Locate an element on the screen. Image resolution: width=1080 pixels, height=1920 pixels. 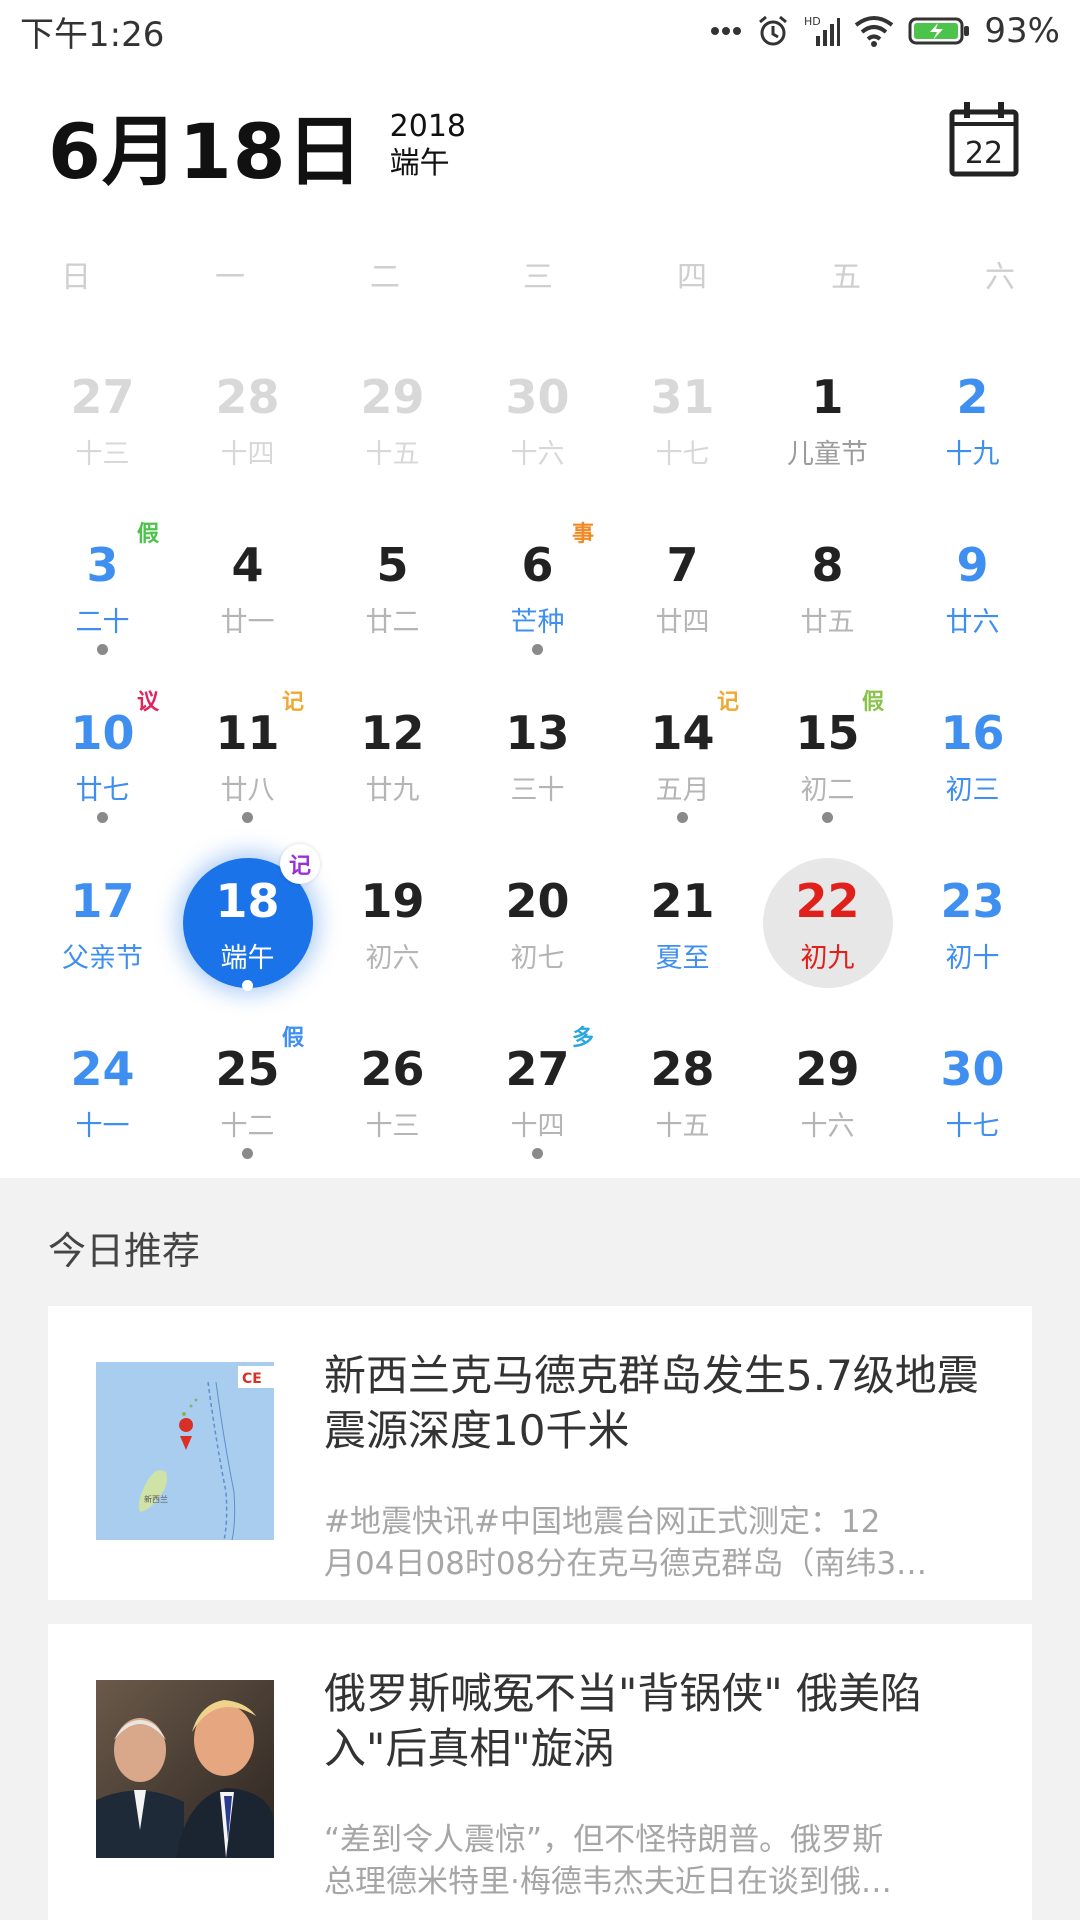
weekday-label: 六 is located at coordinates (1000, 277).